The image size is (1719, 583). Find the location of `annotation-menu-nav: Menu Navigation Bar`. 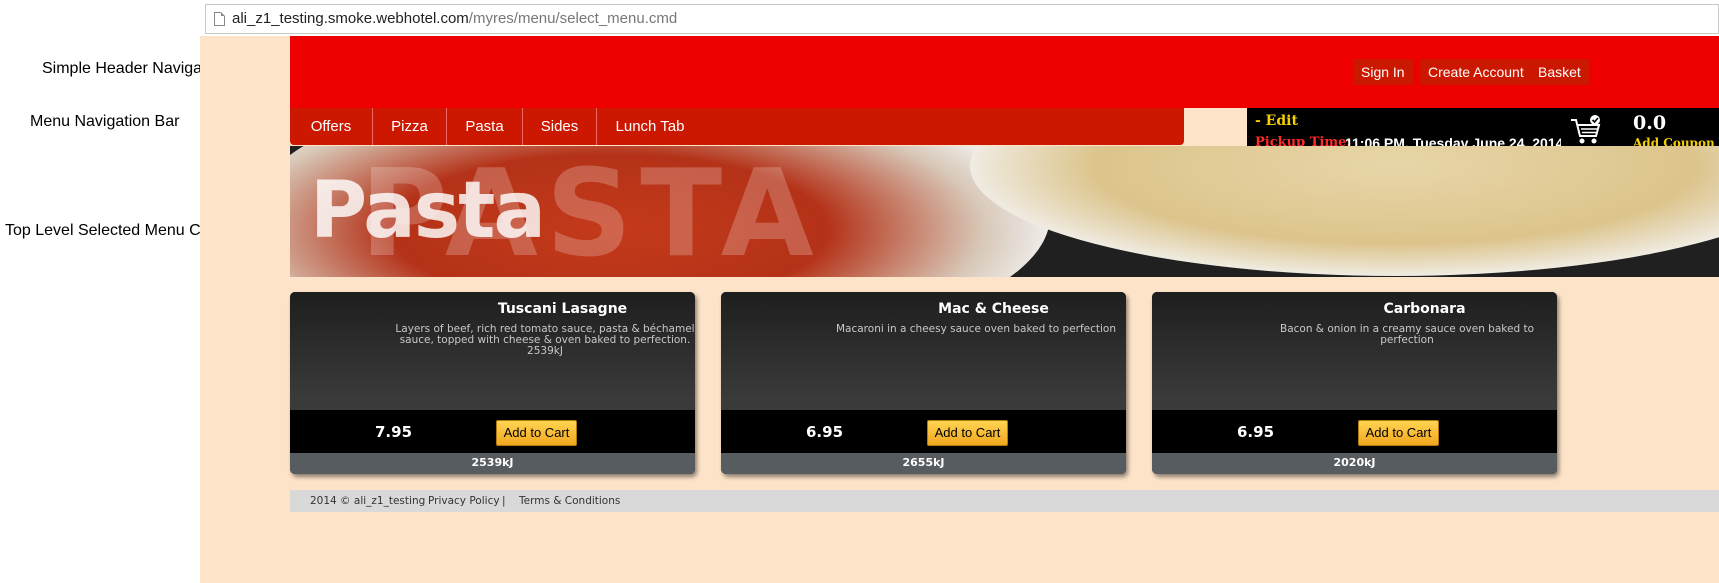

annotation-menu-nav: Menu Navigation Bar is located at coordinates (105, 121).